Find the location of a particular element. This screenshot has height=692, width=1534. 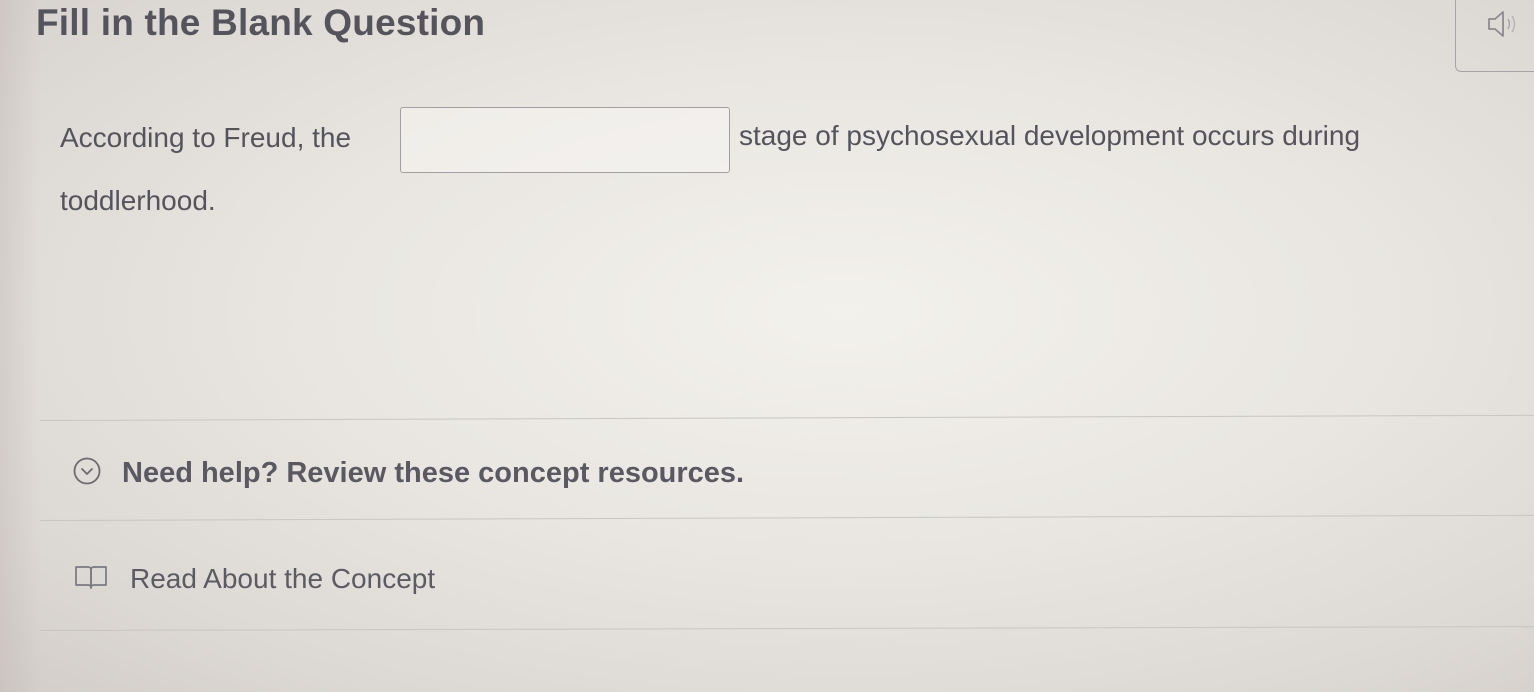

read-about-concept-link: Read About the Concept is located at coordinates (254, 579).